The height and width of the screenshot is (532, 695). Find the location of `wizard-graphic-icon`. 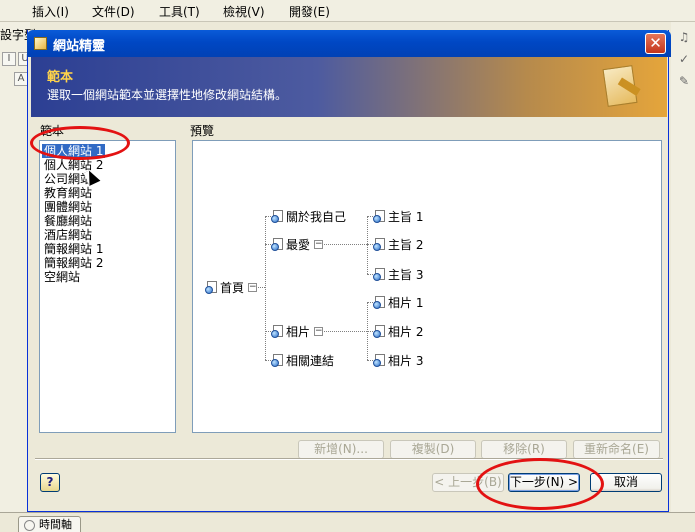

wizard-graphic-icon is located at coordinates (620, 86).